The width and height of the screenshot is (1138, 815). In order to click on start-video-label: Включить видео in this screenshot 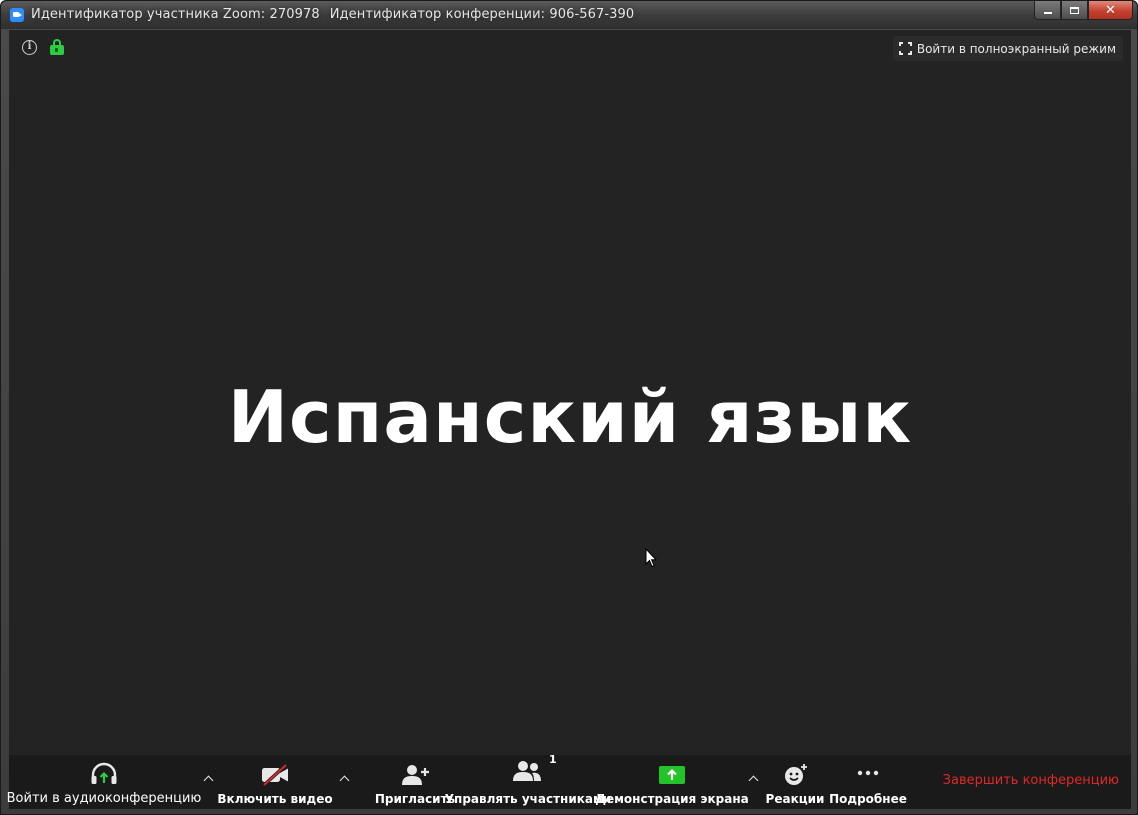, I will do `click(275, 799)`.